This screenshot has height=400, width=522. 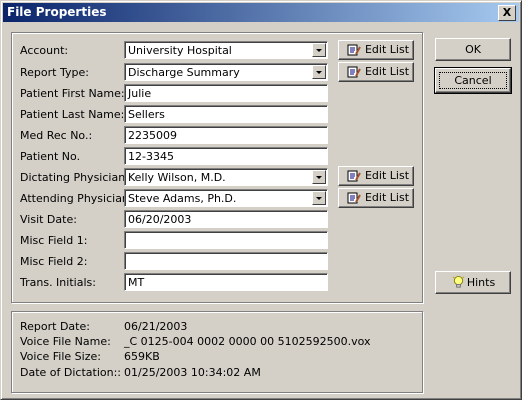 I want to click on patient-first-value: Julie, so click(x=140, y=93).